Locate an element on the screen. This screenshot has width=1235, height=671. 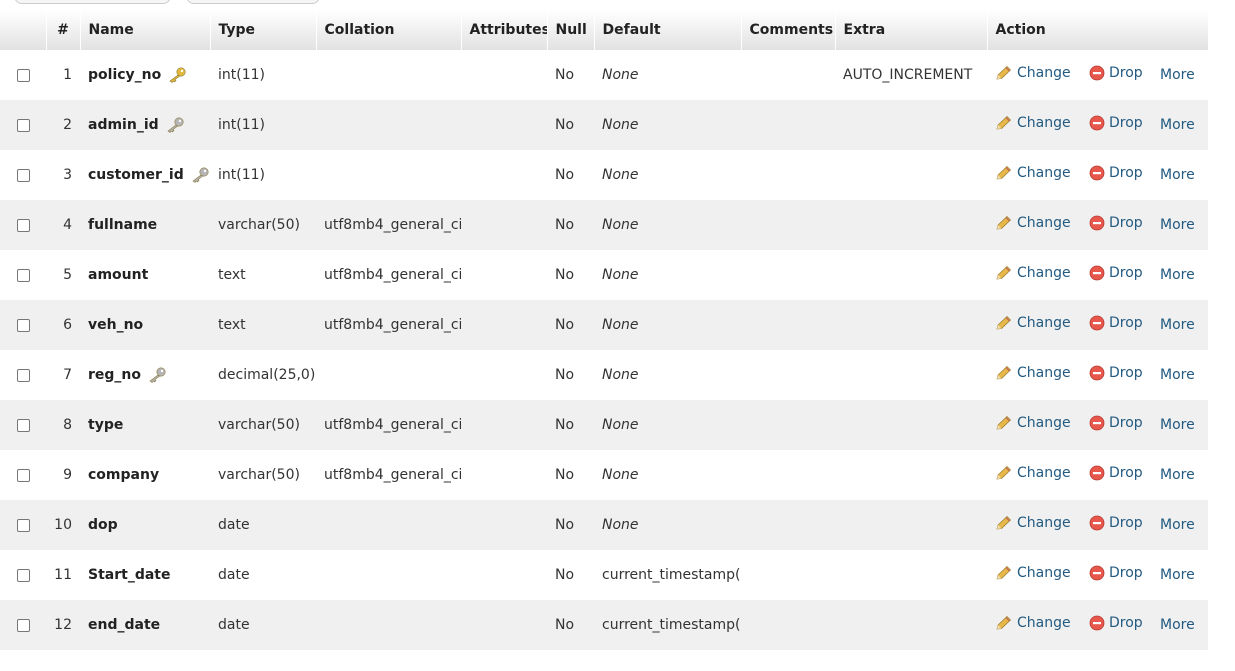
column-collation: utf8mb4_general_ci is located at coordinates (388, 475).